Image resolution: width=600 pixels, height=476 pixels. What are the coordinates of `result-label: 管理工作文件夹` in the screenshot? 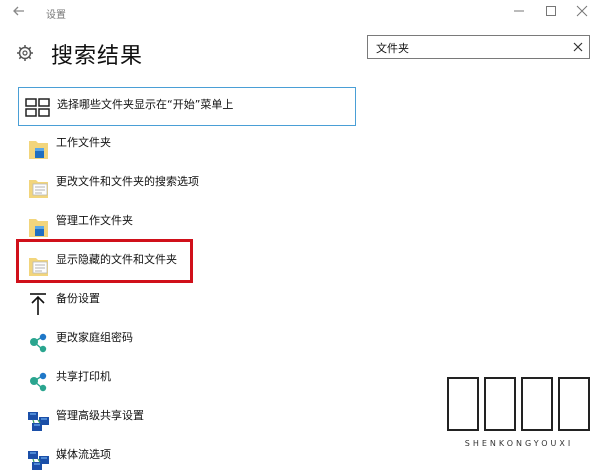 It's located at (94, 220).